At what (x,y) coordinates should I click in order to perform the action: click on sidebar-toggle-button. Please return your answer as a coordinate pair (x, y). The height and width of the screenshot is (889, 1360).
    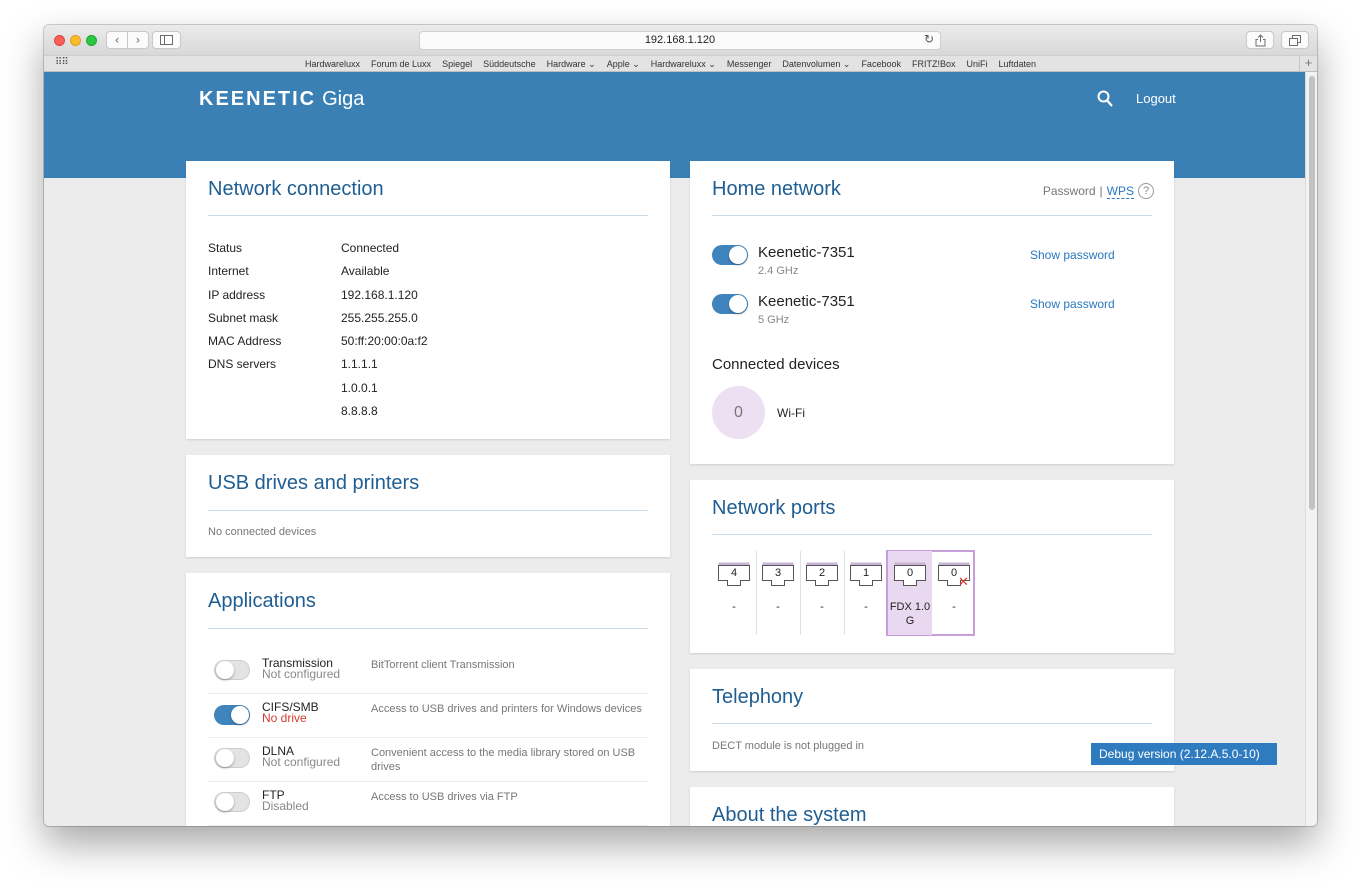
    Looking at the image, I should click on (166, 40).